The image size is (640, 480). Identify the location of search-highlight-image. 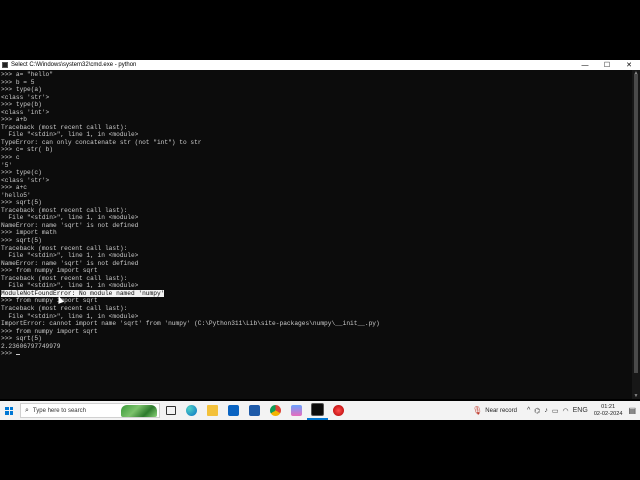
(139, 411).